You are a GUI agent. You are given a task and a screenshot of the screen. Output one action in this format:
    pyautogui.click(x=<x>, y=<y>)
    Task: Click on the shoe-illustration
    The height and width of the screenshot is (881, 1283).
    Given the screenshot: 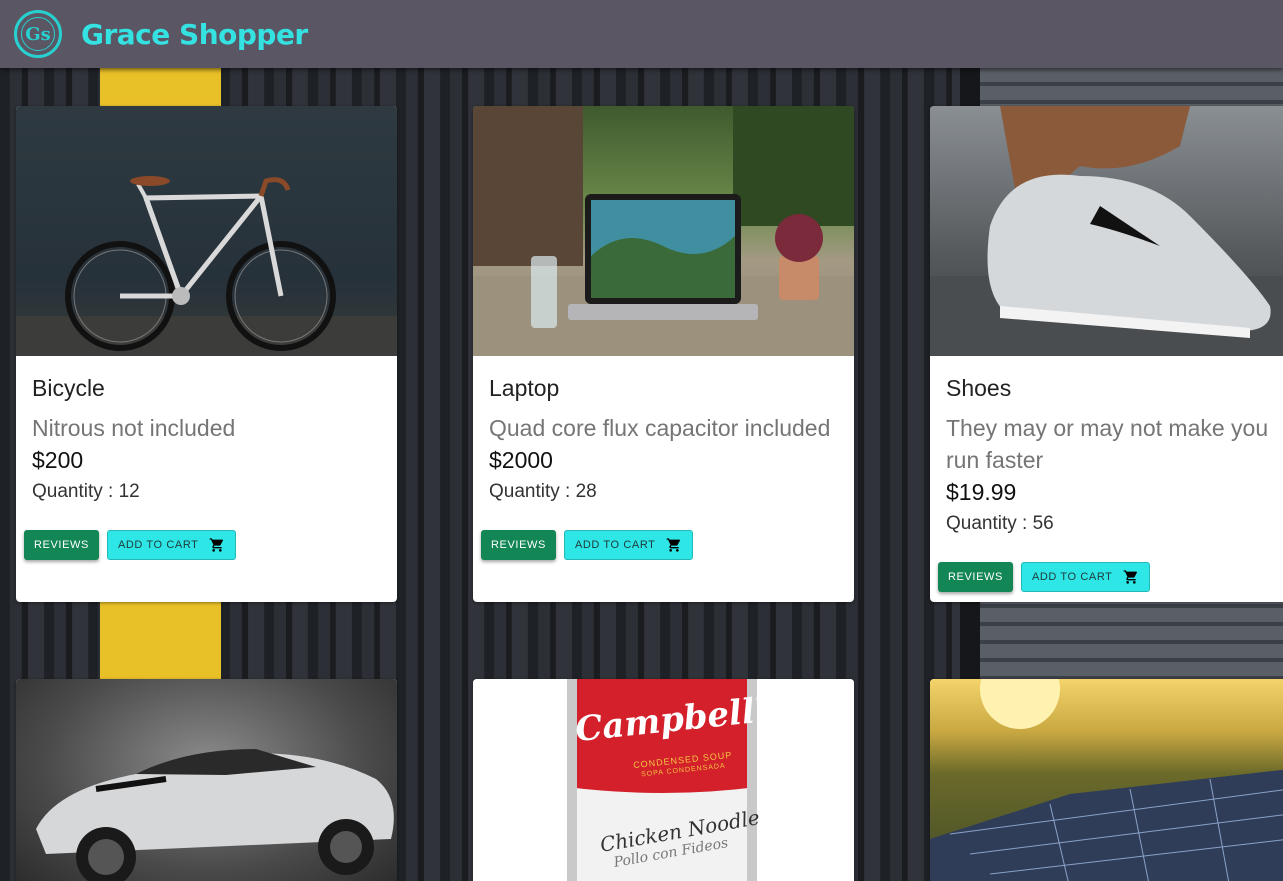 What is the action you would take?
    pyautogui.click(x=1106, y=231)
    